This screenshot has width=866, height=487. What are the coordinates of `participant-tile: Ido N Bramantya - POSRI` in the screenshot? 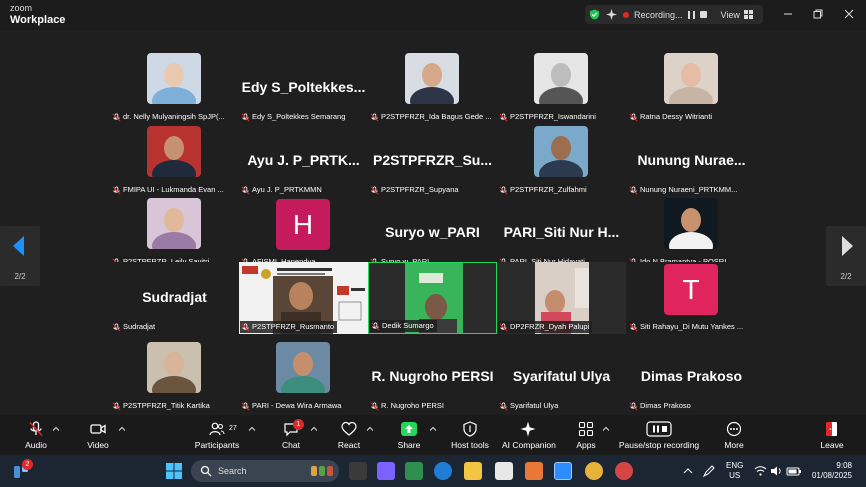 It's located at (691, 233).